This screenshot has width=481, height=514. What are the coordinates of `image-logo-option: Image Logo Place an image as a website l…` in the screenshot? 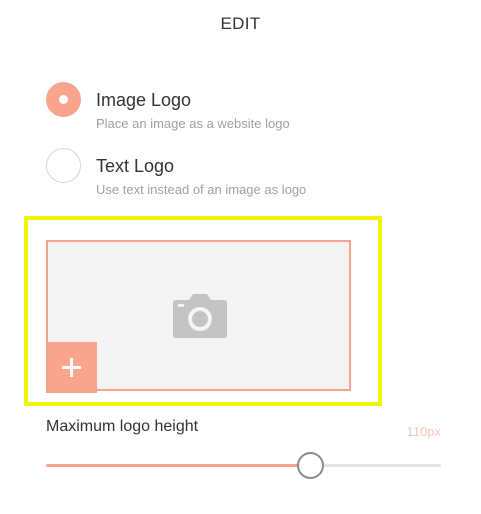 It's located at (236, 106).